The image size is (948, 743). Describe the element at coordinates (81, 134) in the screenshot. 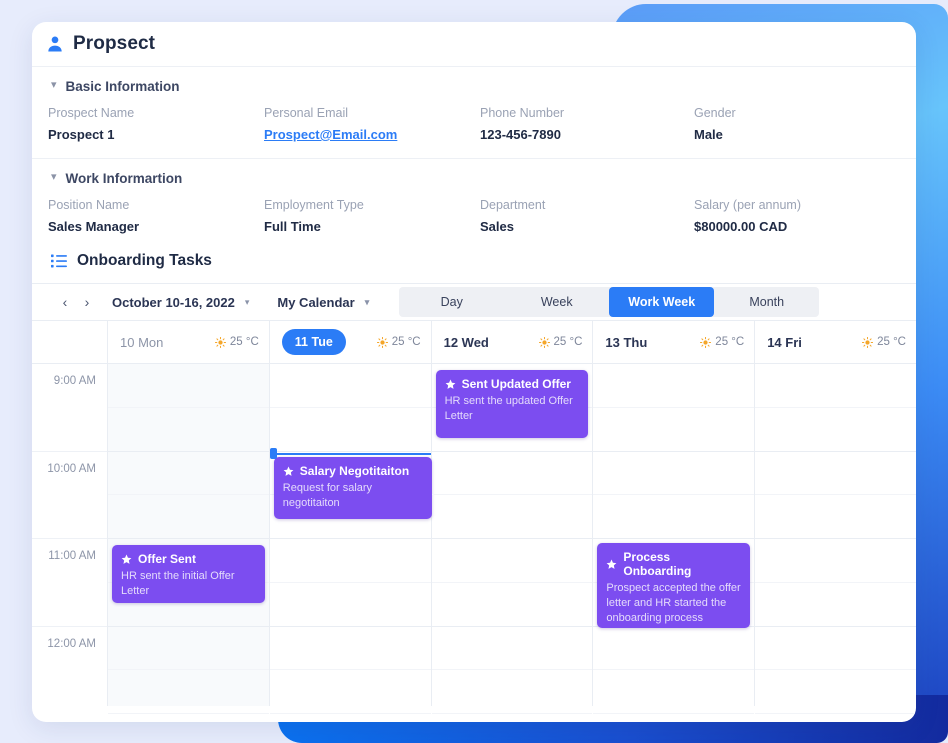

I see `field-value: Prospect 1` at that location.